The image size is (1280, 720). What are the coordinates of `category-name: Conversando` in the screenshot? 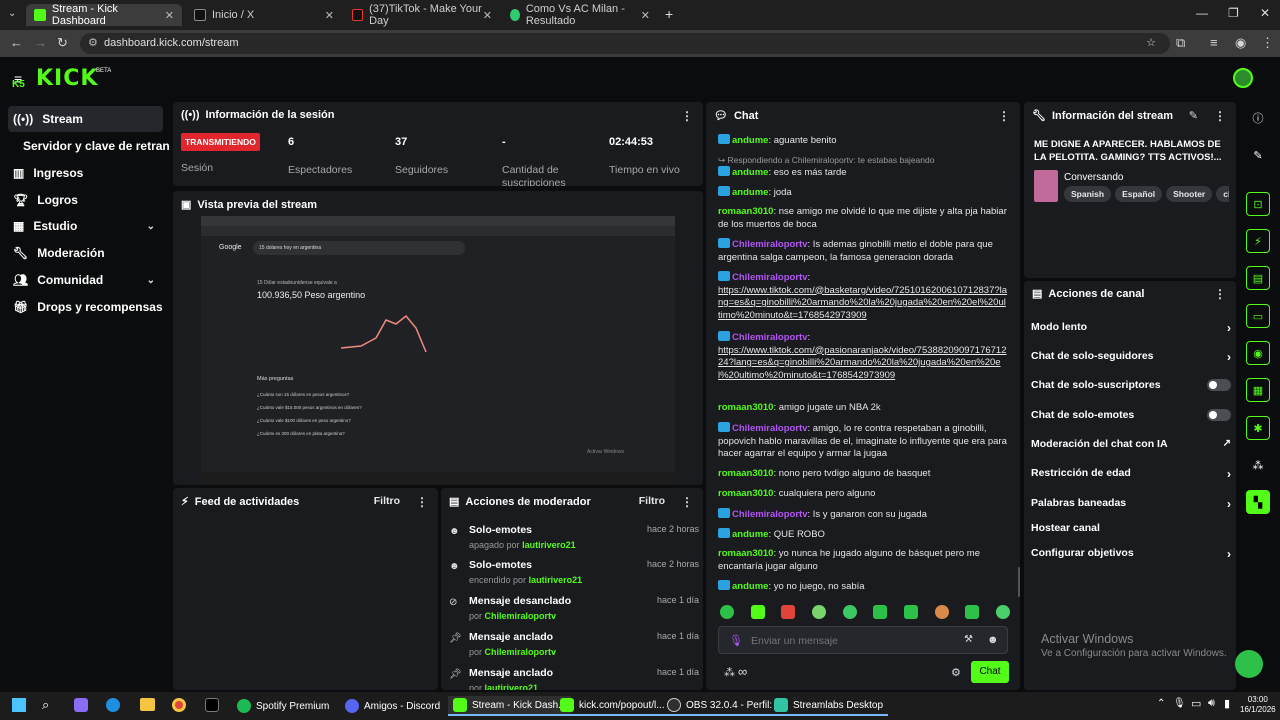 It's located at (1093, 177).